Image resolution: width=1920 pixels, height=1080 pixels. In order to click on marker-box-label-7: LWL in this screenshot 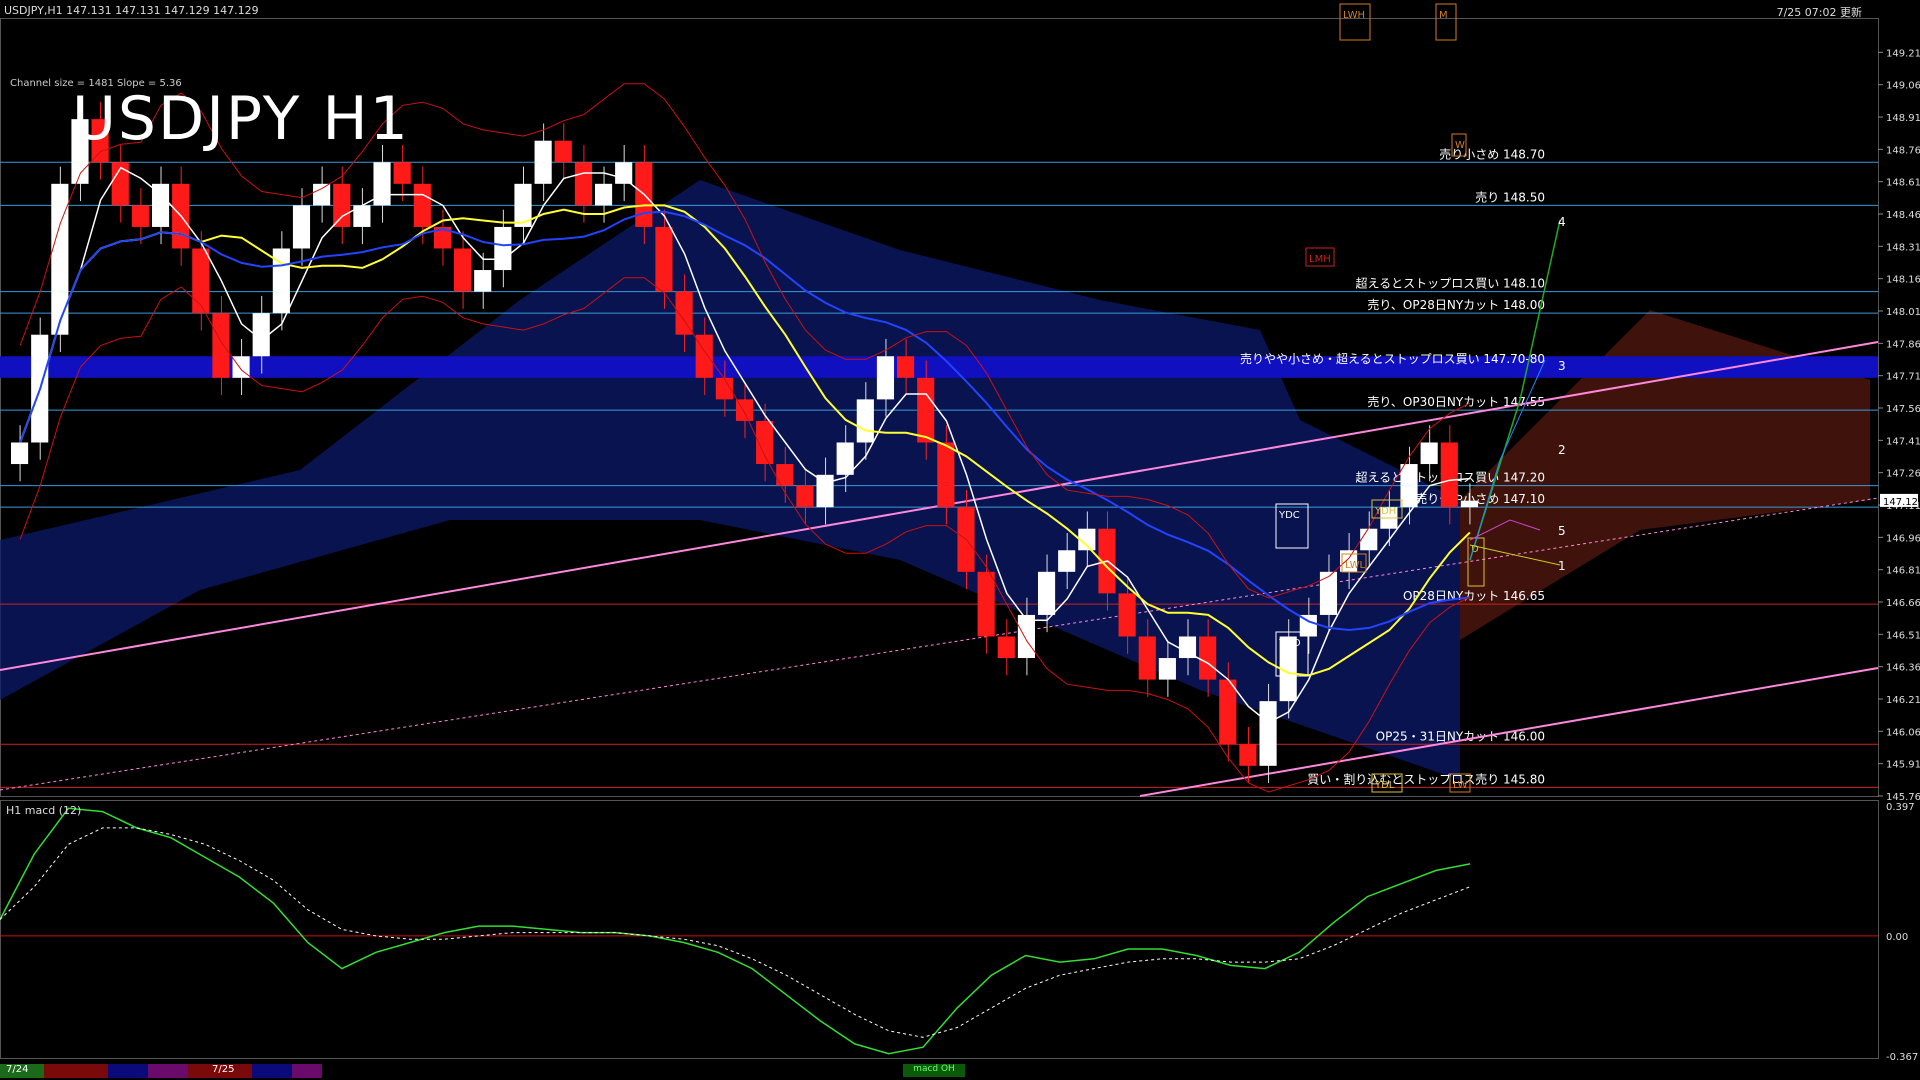, I will do `click(1355, 565)`.